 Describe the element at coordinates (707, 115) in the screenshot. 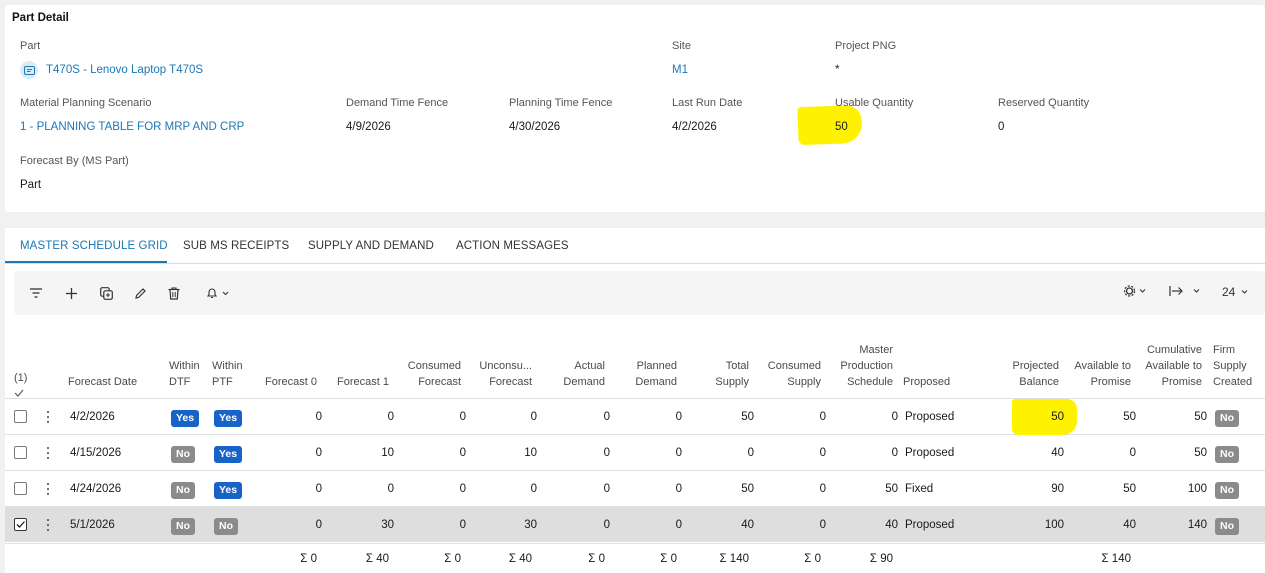

I see `last-run-field: Last Run Date 4/2/2026` at that location.